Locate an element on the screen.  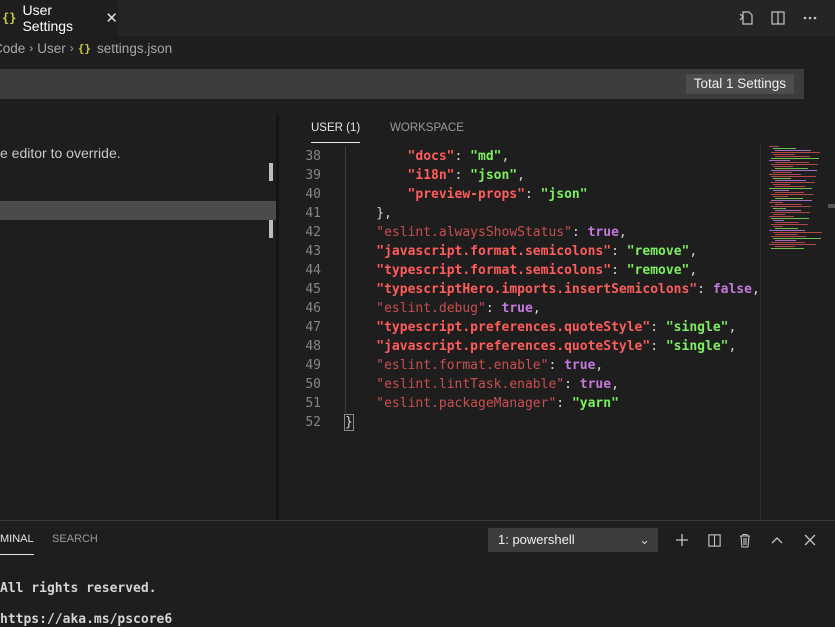
line-number: 48 is located at coordinates (313, 346).